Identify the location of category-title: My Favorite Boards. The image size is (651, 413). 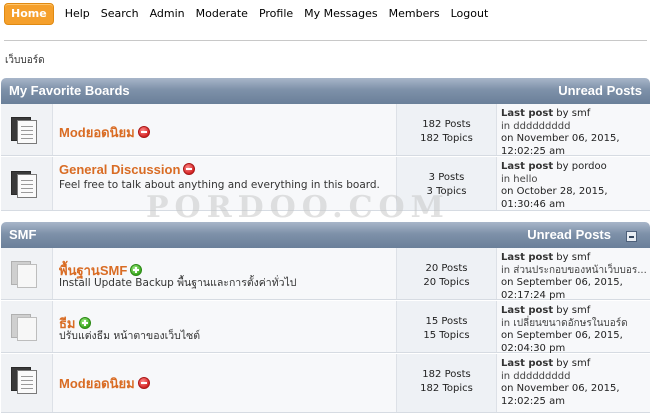
(69, 90).